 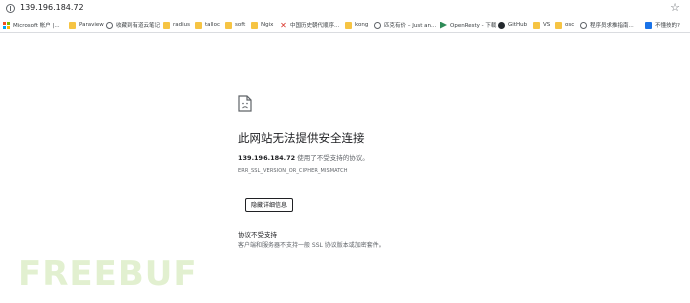 I want to click on bookmark-vs: VS, so click(x=541, y=25).